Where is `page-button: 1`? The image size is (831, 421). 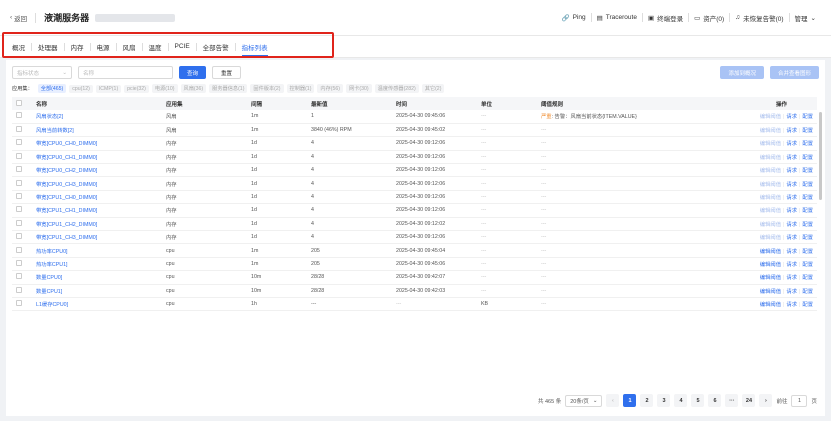 page-button: 1 is located at coordinates (630, 400).